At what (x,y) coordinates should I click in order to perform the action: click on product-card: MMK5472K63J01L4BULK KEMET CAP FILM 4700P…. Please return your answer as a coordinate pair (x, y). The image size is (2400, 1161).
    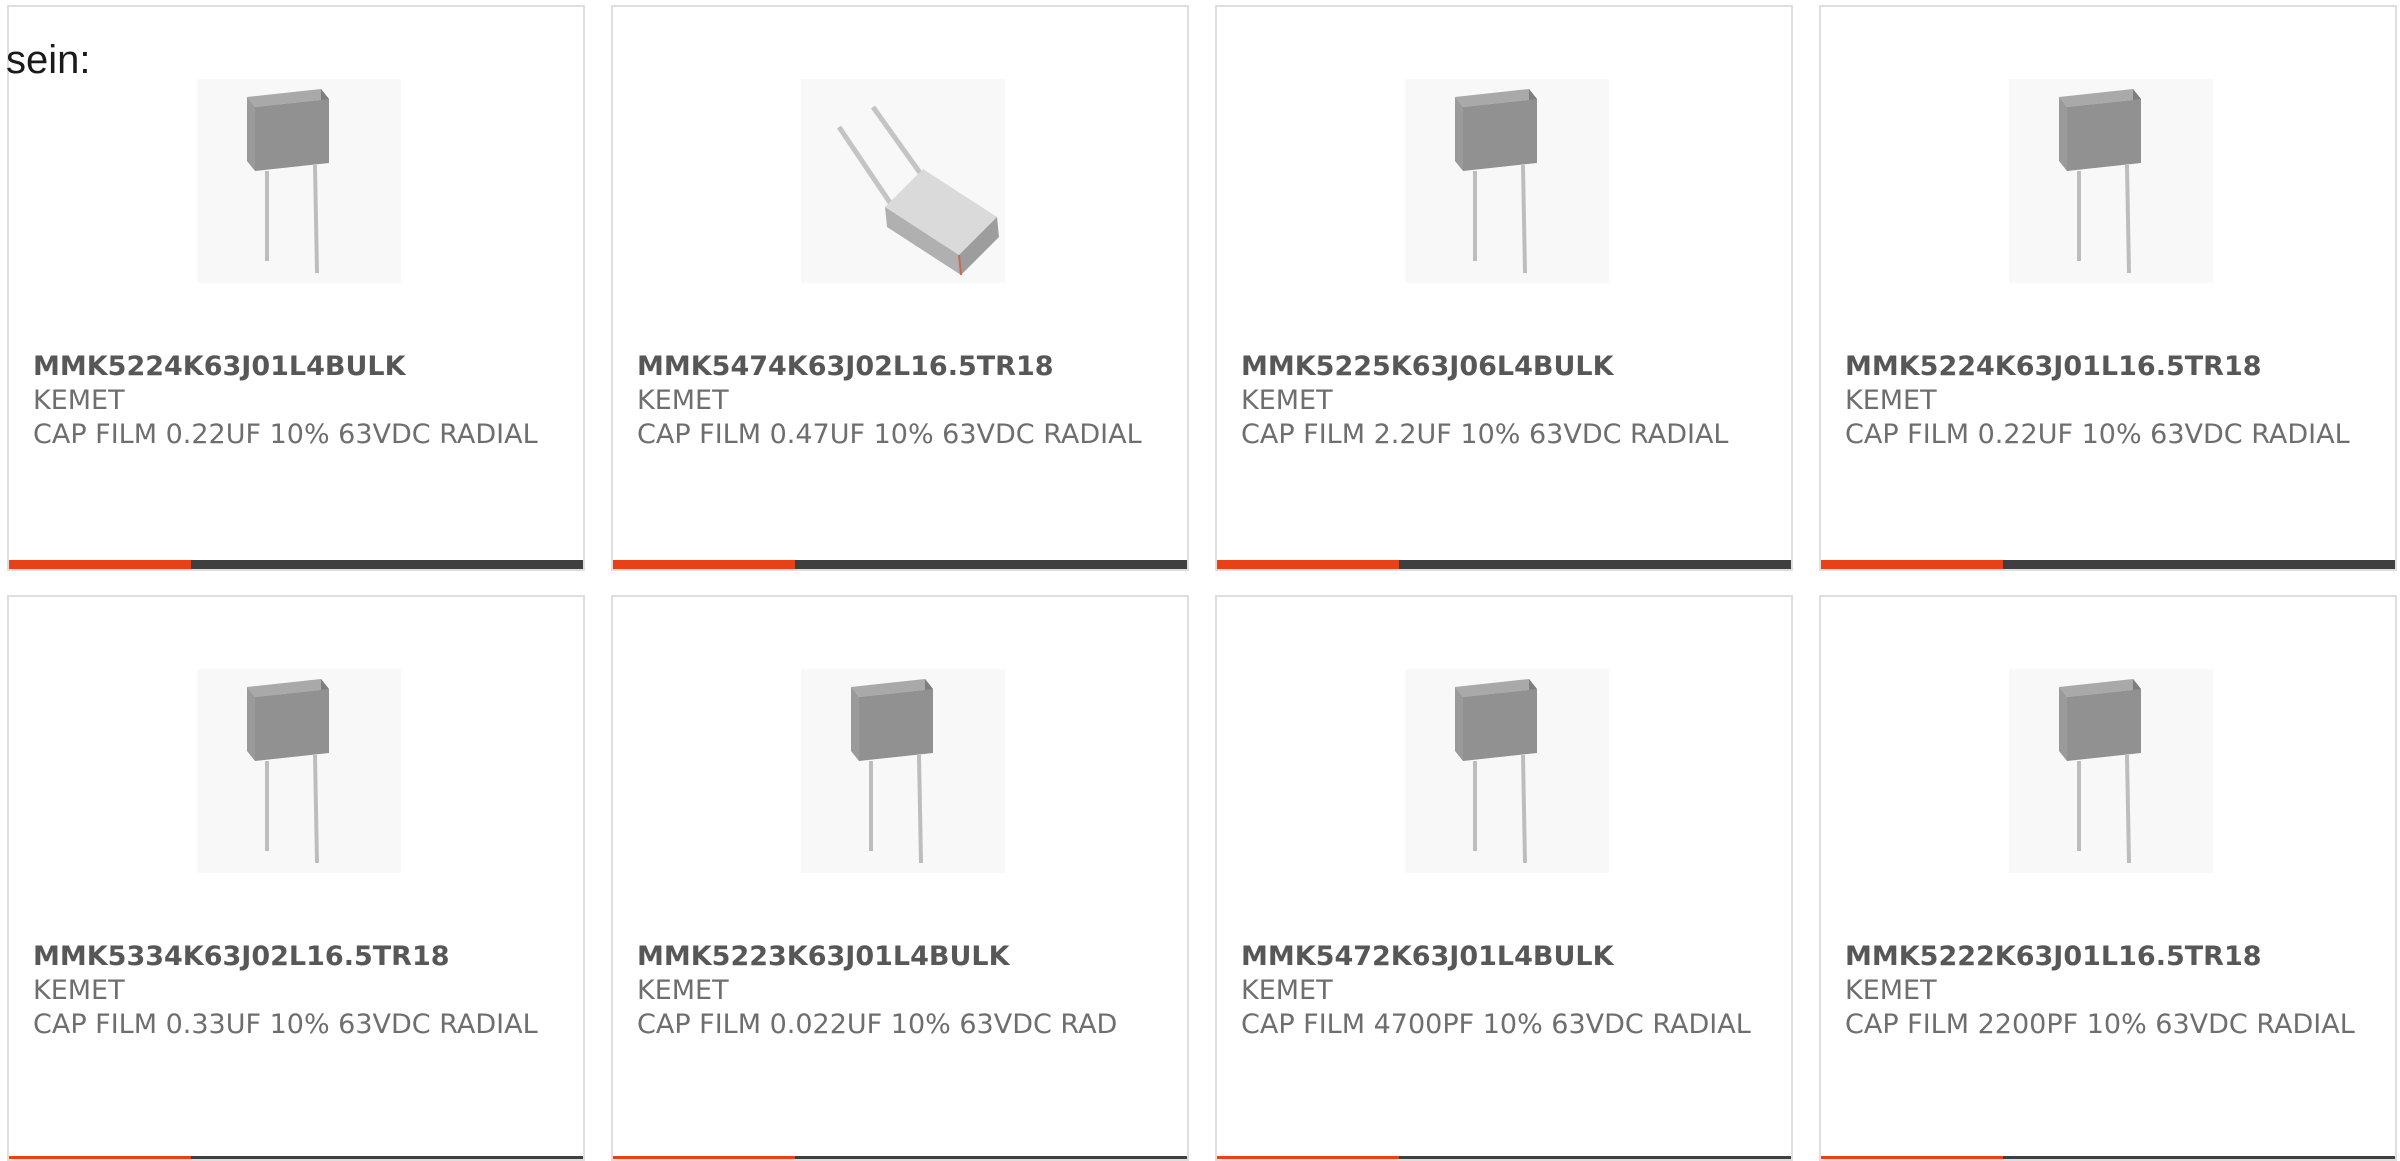
    Looking at the image, I should click on (1504, 878).